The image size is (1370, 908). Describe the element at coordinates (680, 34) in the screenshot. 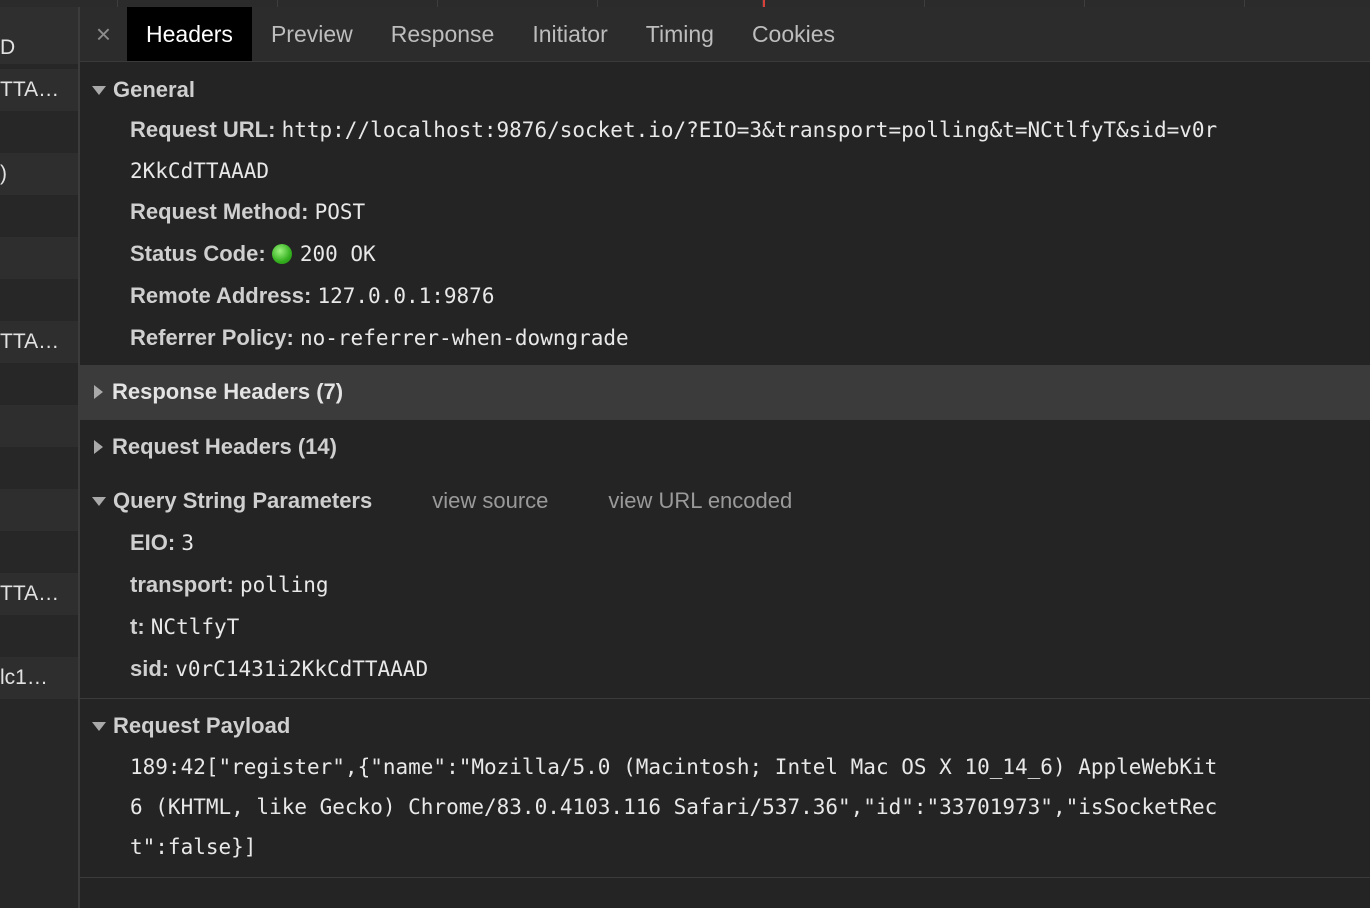

I see `tab-timing: Timing` at that location.